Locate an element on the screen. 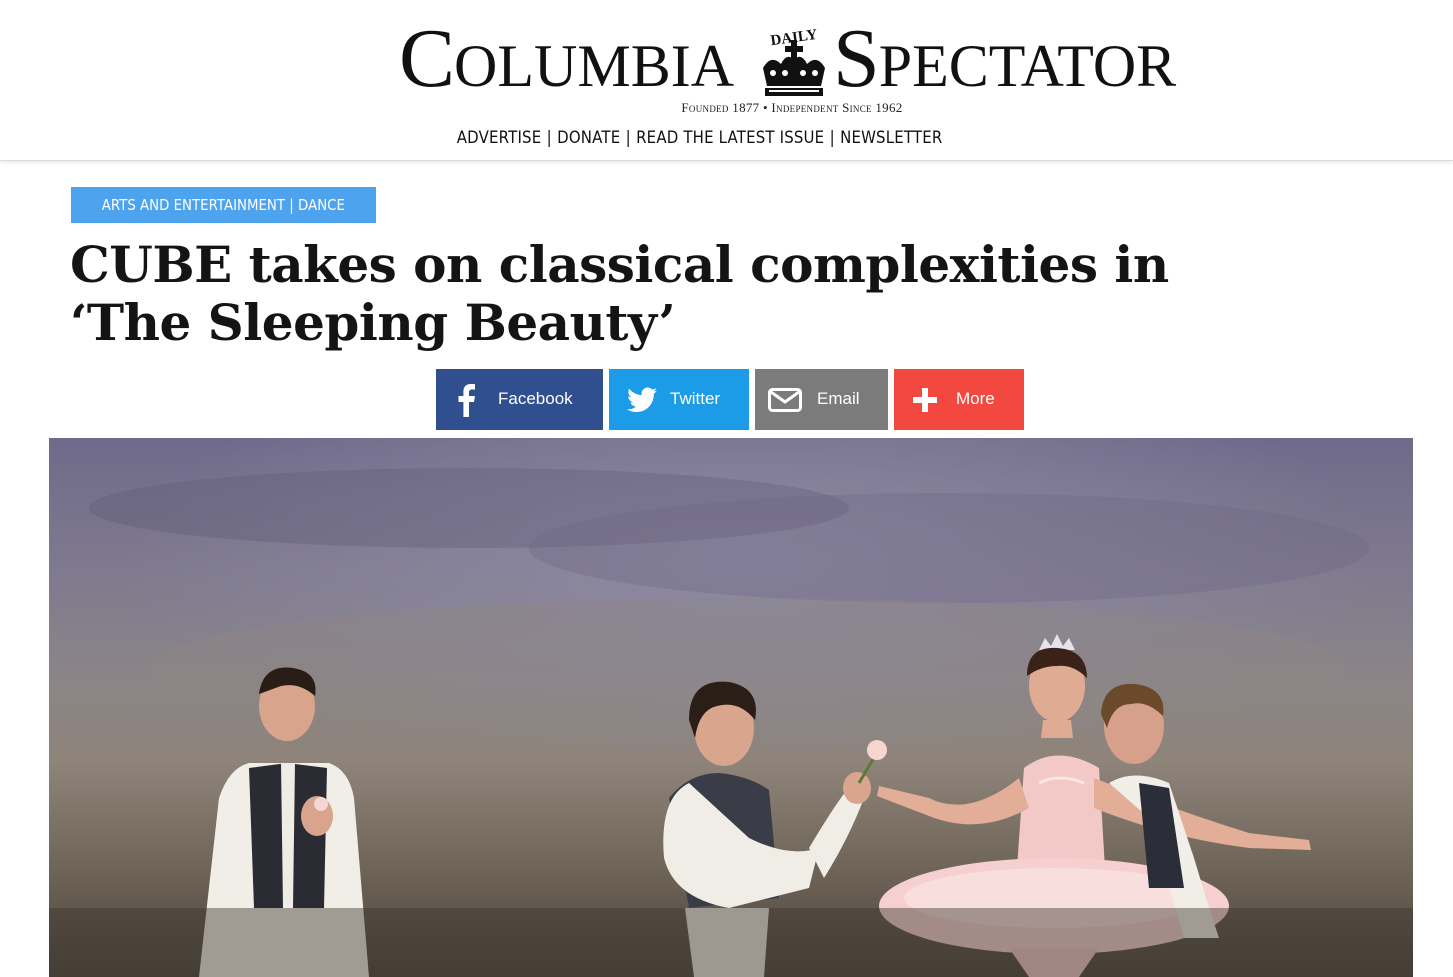 The height and width of the screenshot is (977, 1453). share-email-button: Email is located at coordinates (821, 399).